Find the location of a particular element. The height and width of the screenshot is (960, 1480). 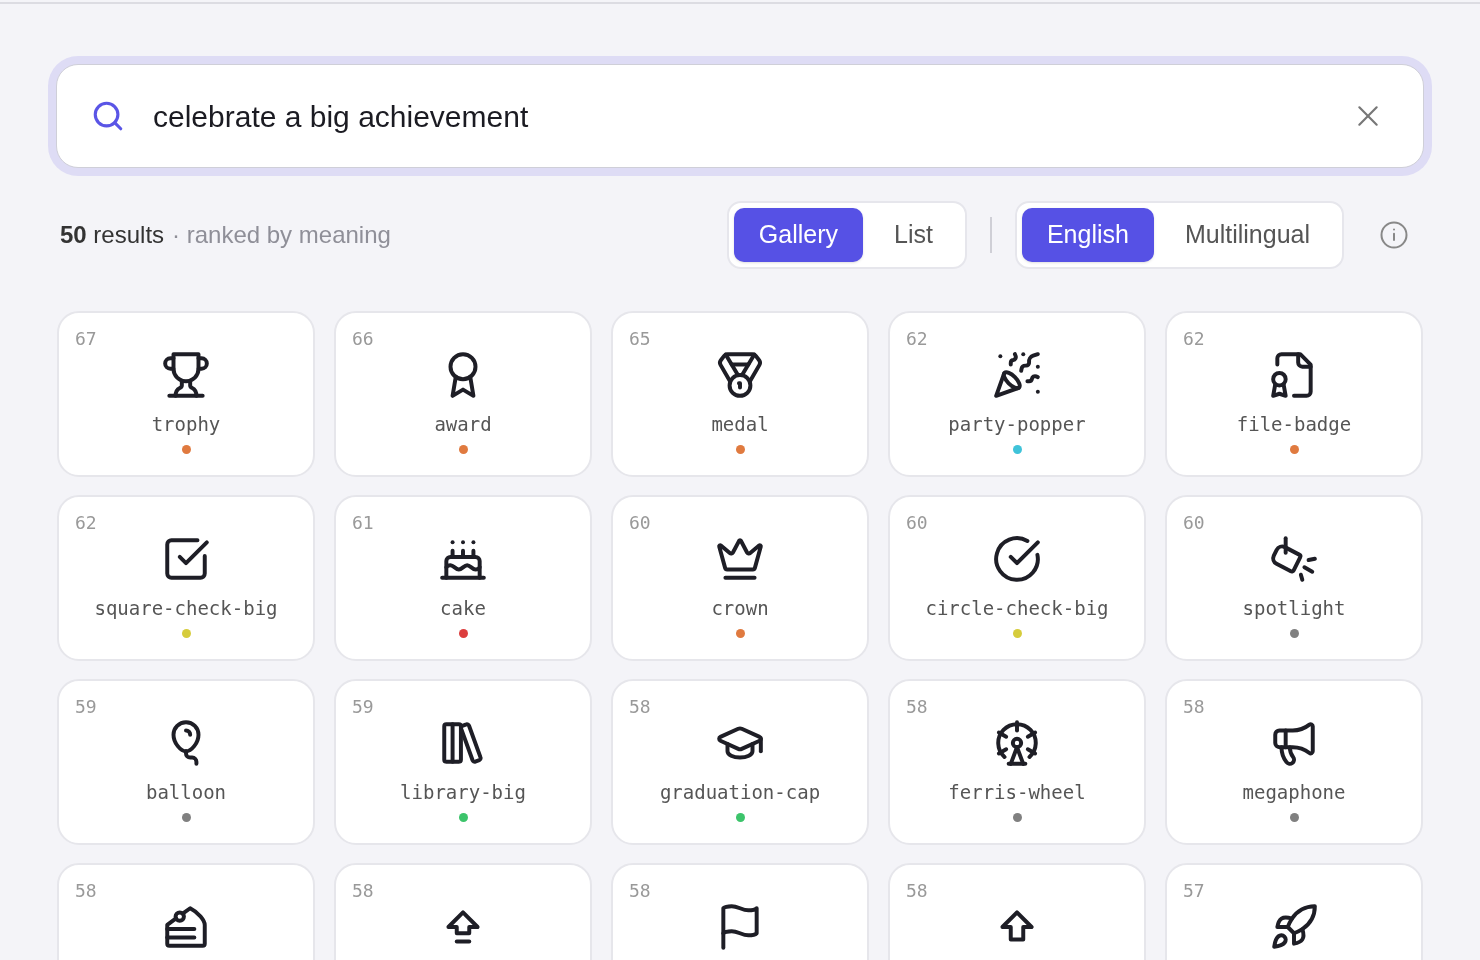

icon-card: 62 file-badge is located at coordinates (1294, 394).